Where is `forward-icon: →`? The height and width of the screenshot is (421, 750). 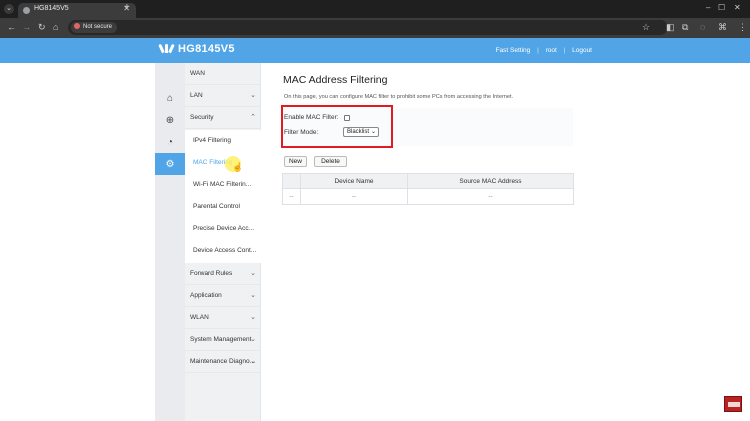 forward-icon: → is located at coordinates (26, 27).